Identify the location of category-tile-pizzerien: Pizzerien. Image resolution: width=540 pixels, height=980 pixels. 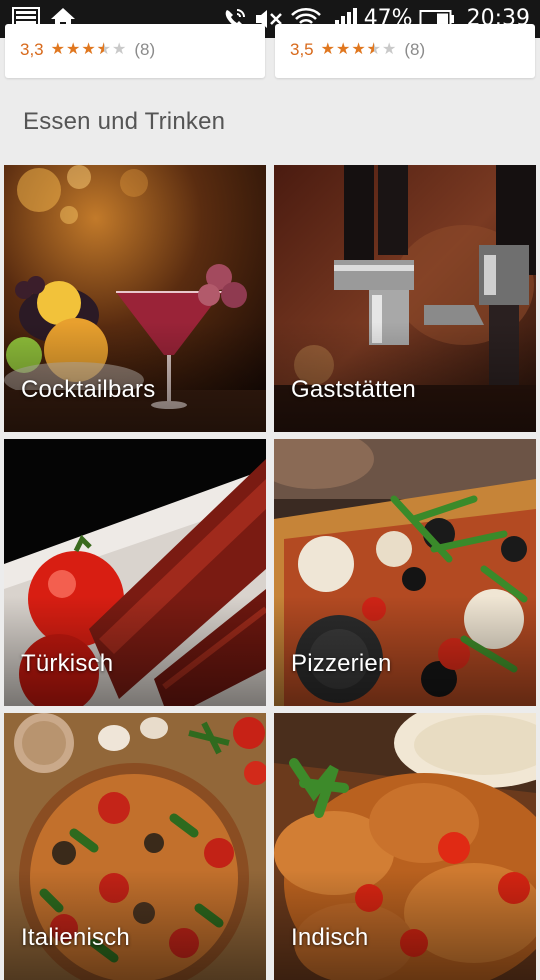
(405, 572).